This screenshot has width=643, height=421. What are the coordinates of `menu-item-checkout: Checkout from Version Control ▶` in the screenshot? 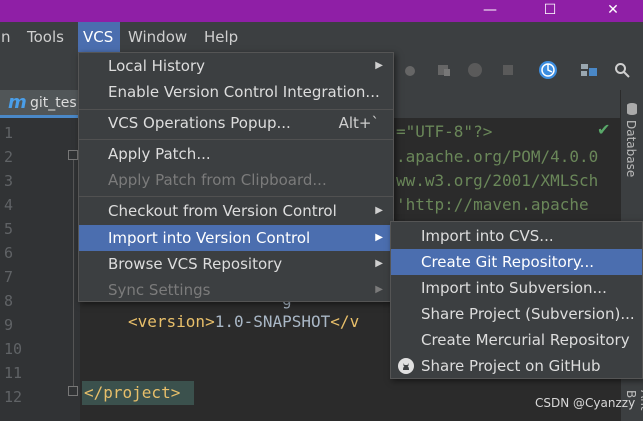 It's located at (236, 211).